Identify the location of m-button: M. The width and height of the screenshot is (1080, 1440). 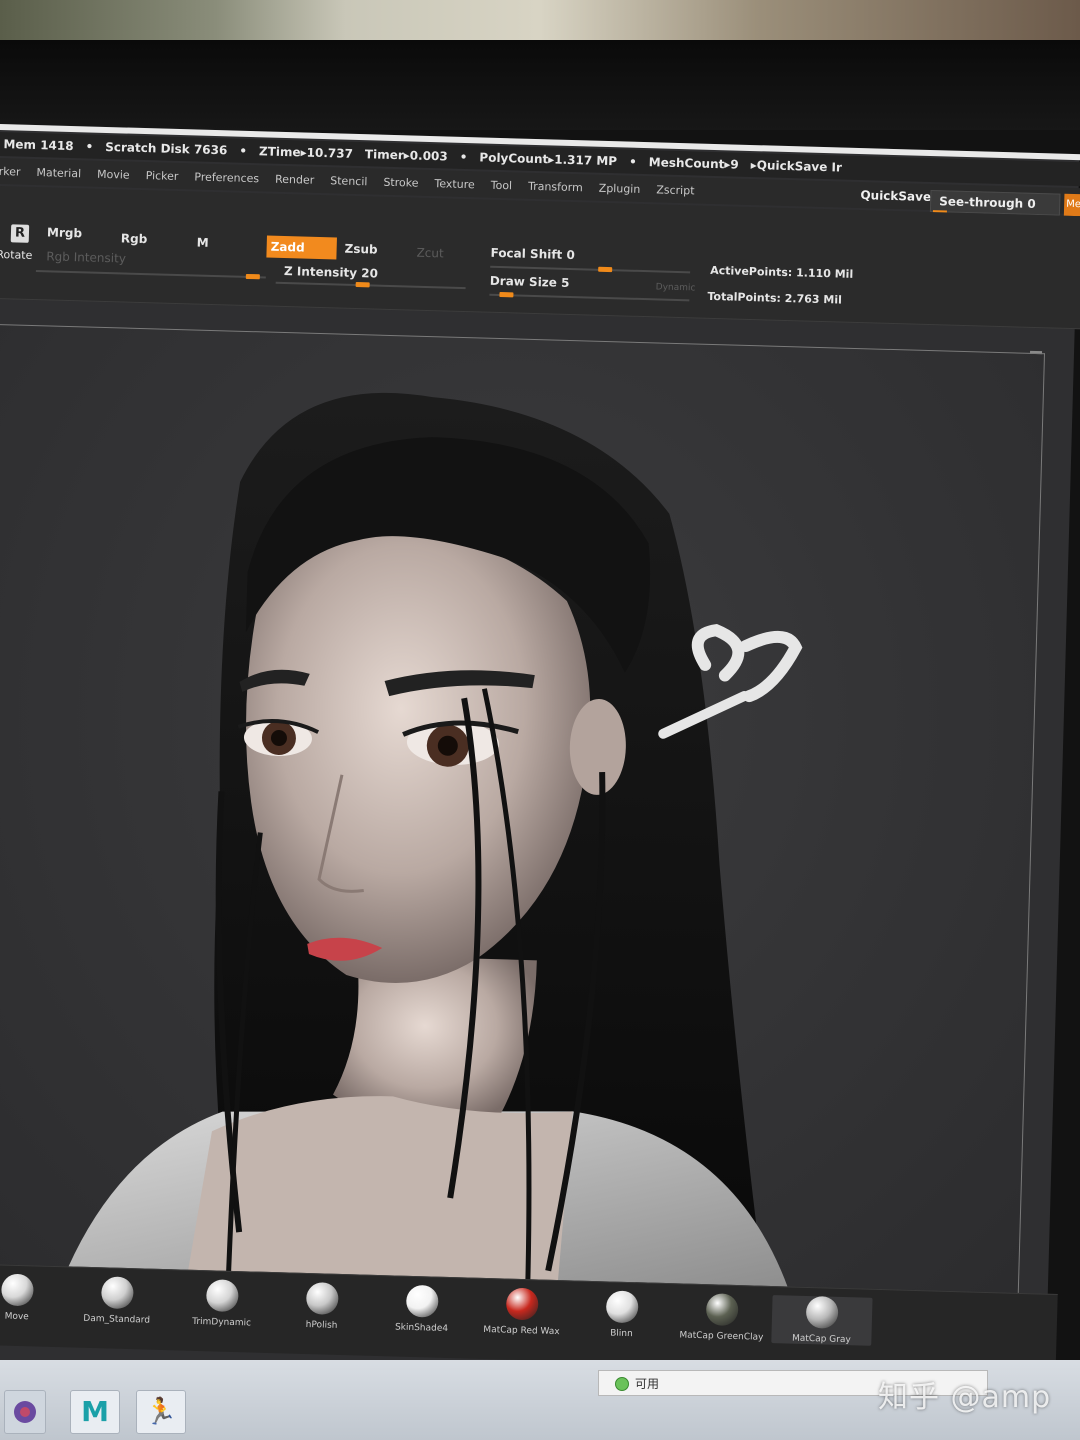
(203, 243).